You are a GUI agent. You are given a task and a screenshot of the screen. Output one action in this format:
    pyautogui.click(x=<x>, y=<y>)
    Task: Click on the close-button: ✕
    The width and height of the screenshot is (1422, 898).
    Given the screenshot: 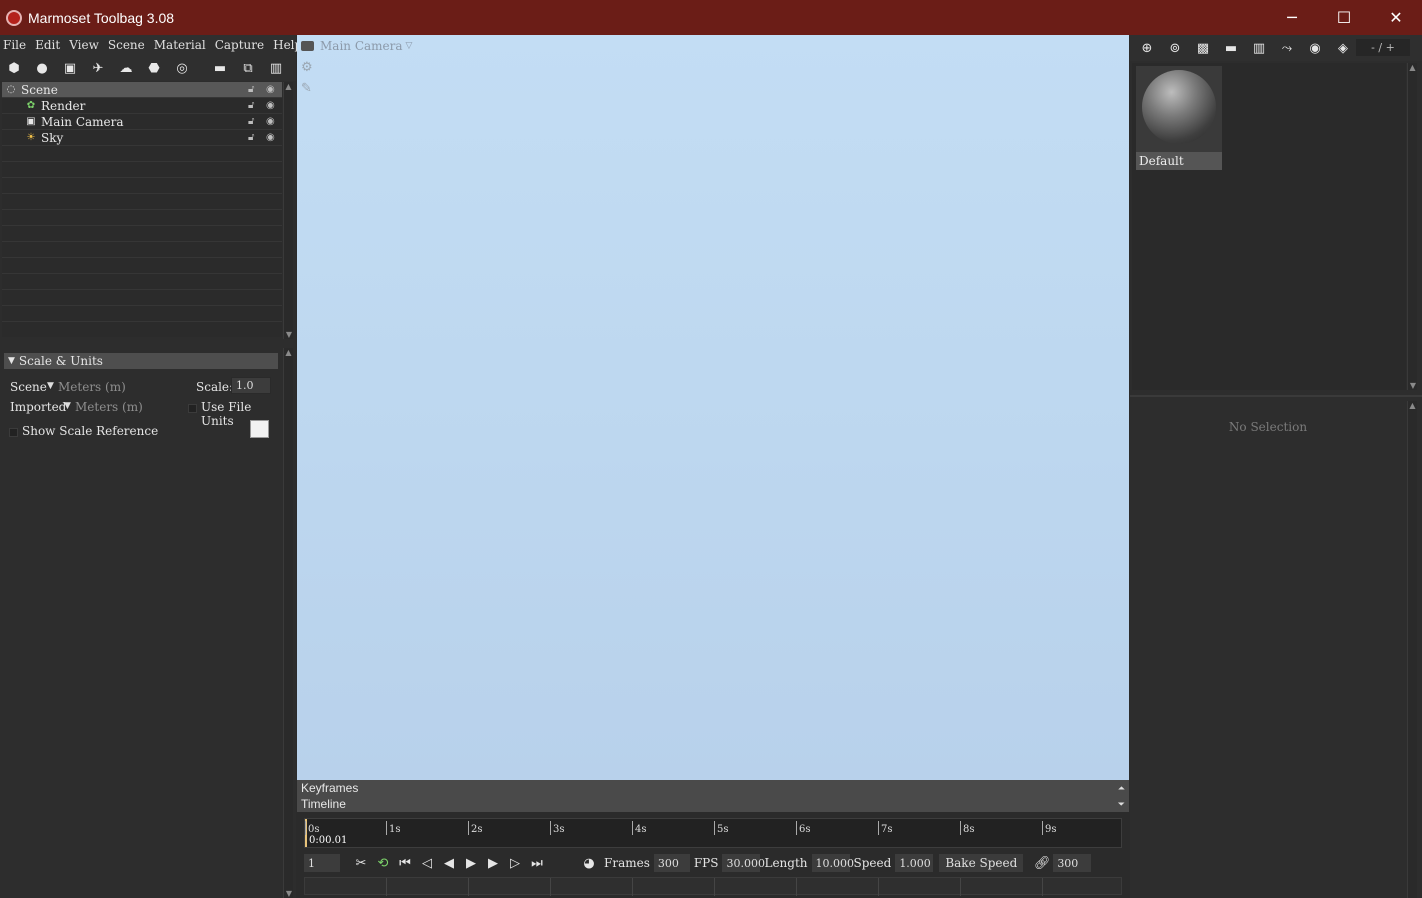 What is the action you would take?
    pyautogui.click(x=1396, y=17)
    